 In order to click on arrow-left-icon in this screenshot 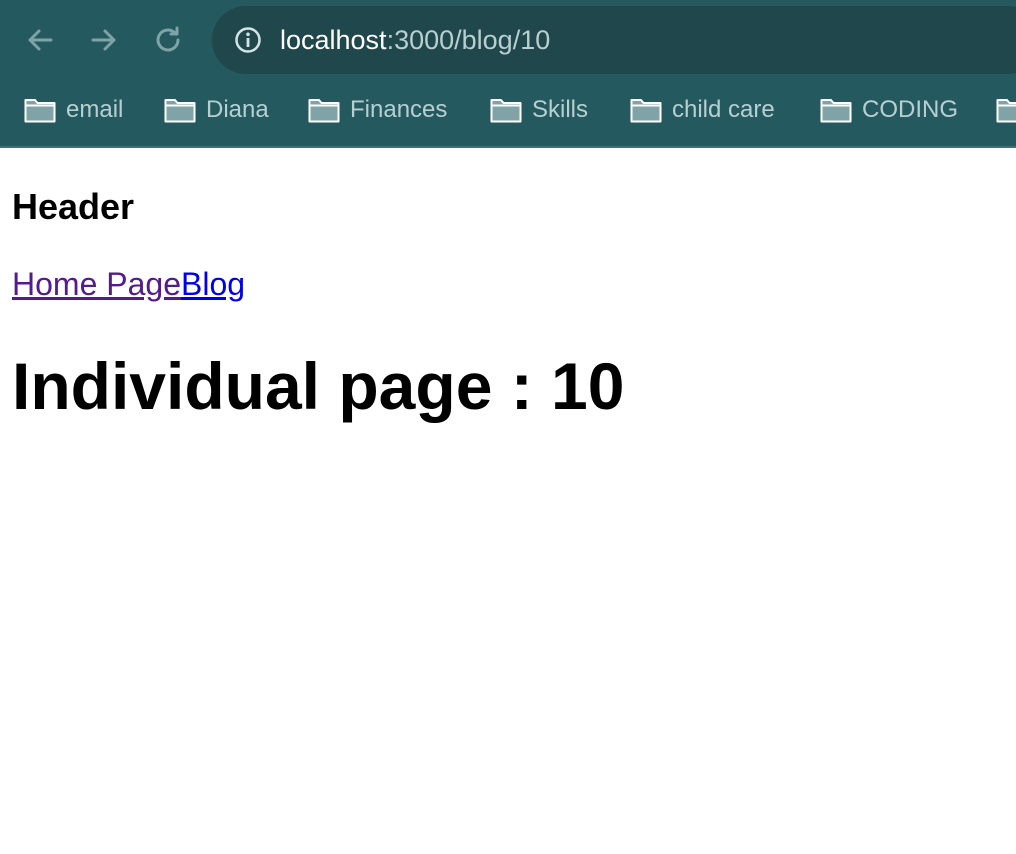, I will do `click(40, 40)`.